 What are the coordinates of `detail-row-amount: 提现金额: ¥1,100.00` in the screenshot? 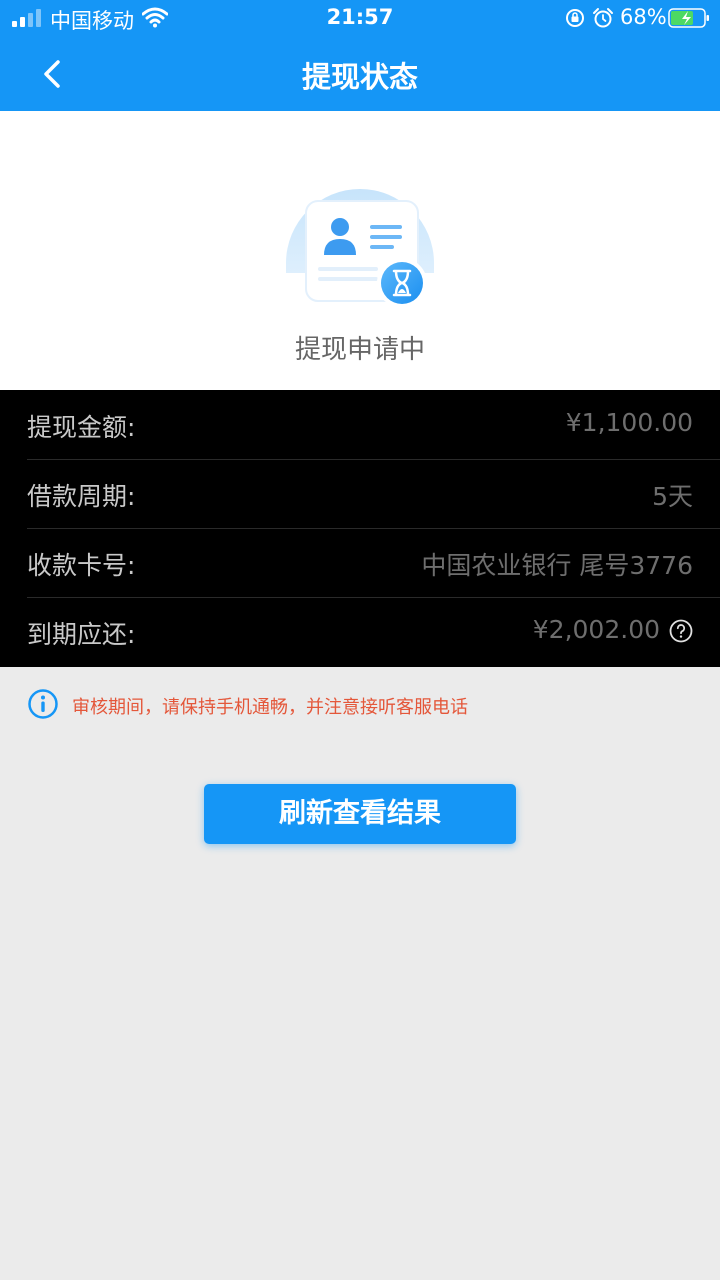 It's located at (360, 424).